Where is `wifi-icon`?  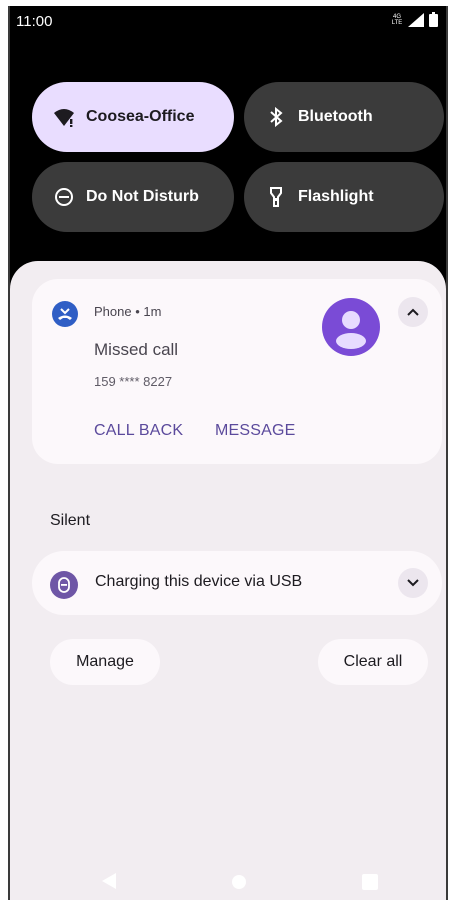
wifi-icon is located at coordinates (64, 117).